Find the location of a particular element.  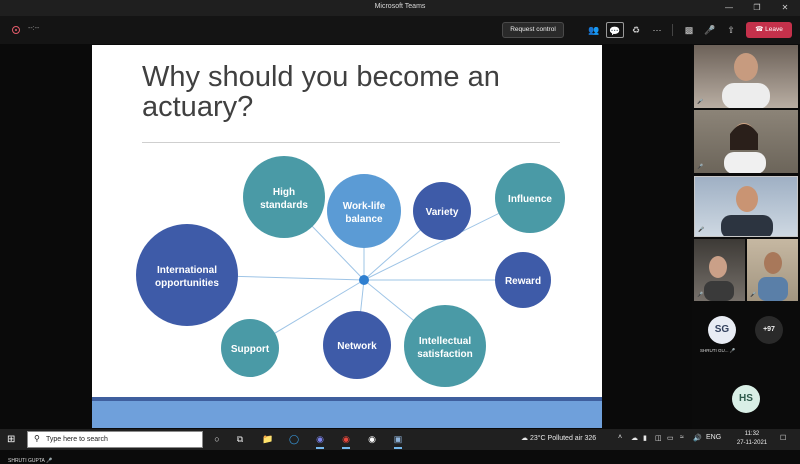

wifi-icon: ≈ is located at coordinates (682, 437).